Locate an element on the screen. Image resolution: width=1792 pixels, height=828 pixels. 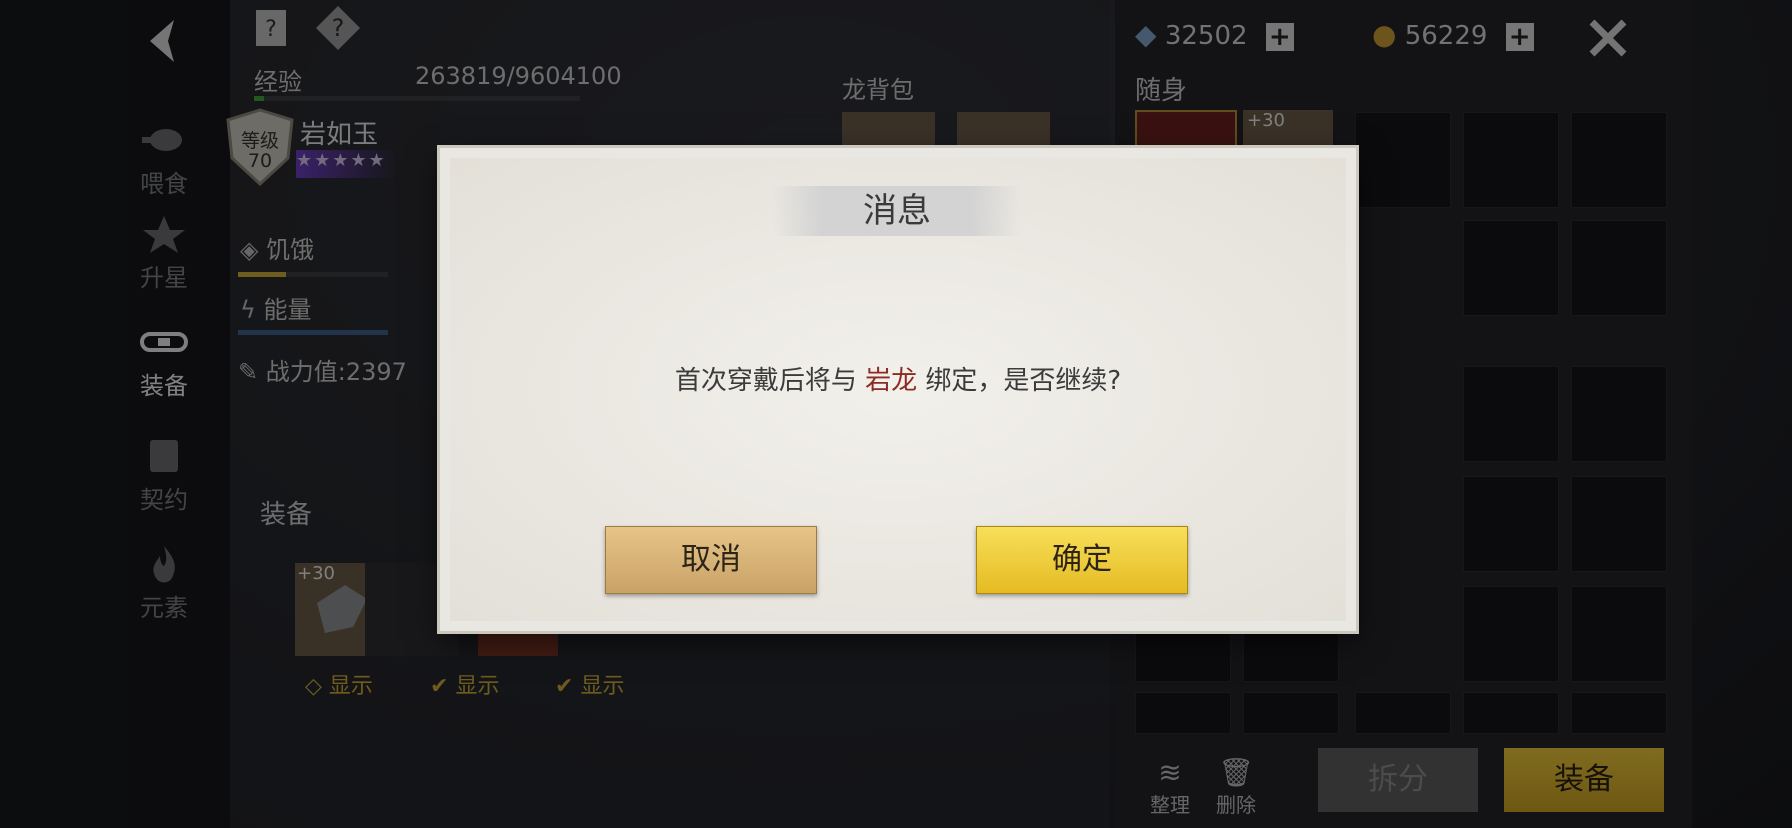
dialog-message-highlight: 岩龙 is located at coordinates (891, 381).